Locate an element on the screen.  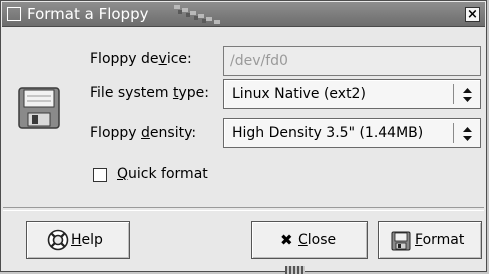
floppy-density-label: Floppy density: is located at coordinates (143, 133).